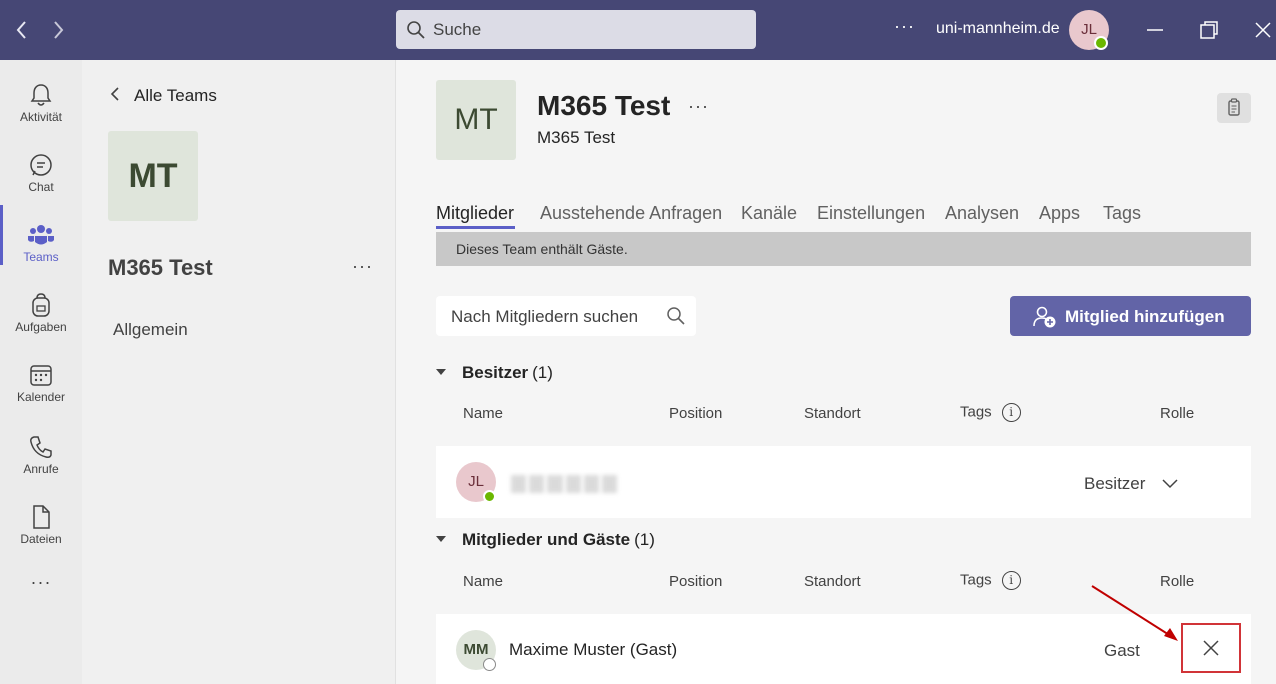  I want to click on page-title: M365 Test, so click(604, 105).